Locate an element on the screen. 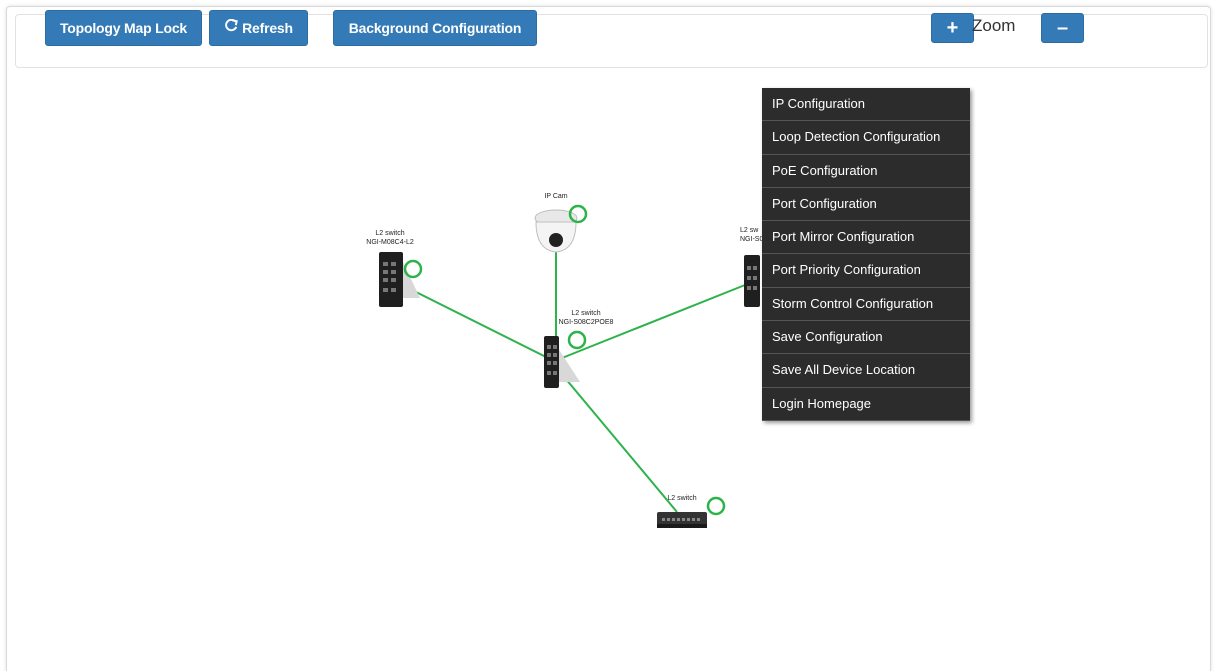  device-center-switch: L2 switch NGI-S08C2POE8 is located at coordinates (579, 349).